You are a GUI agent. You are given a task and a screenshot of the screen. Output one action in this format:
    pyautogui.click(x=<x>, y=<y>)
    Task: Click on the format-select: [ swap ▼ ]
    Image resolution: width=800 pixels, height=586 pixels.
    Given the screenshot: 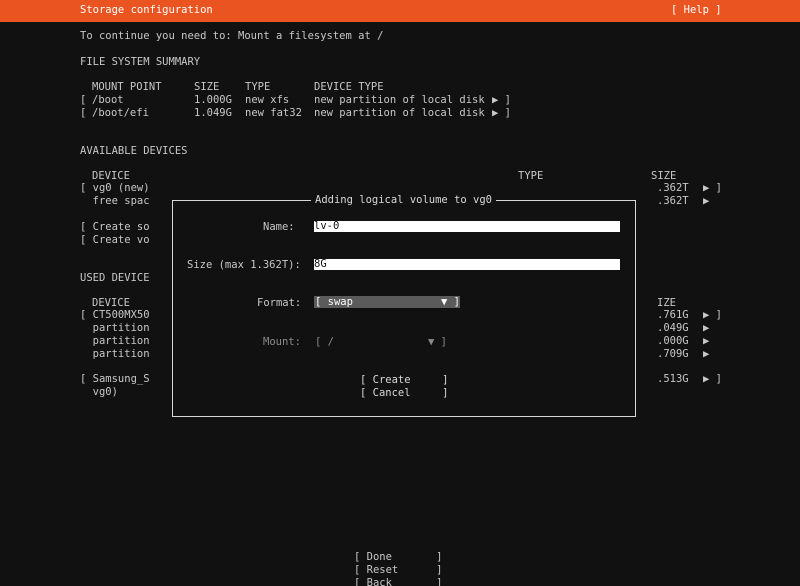 What is the action you would take?
    pyautogui.click(x=387, y=302)
    